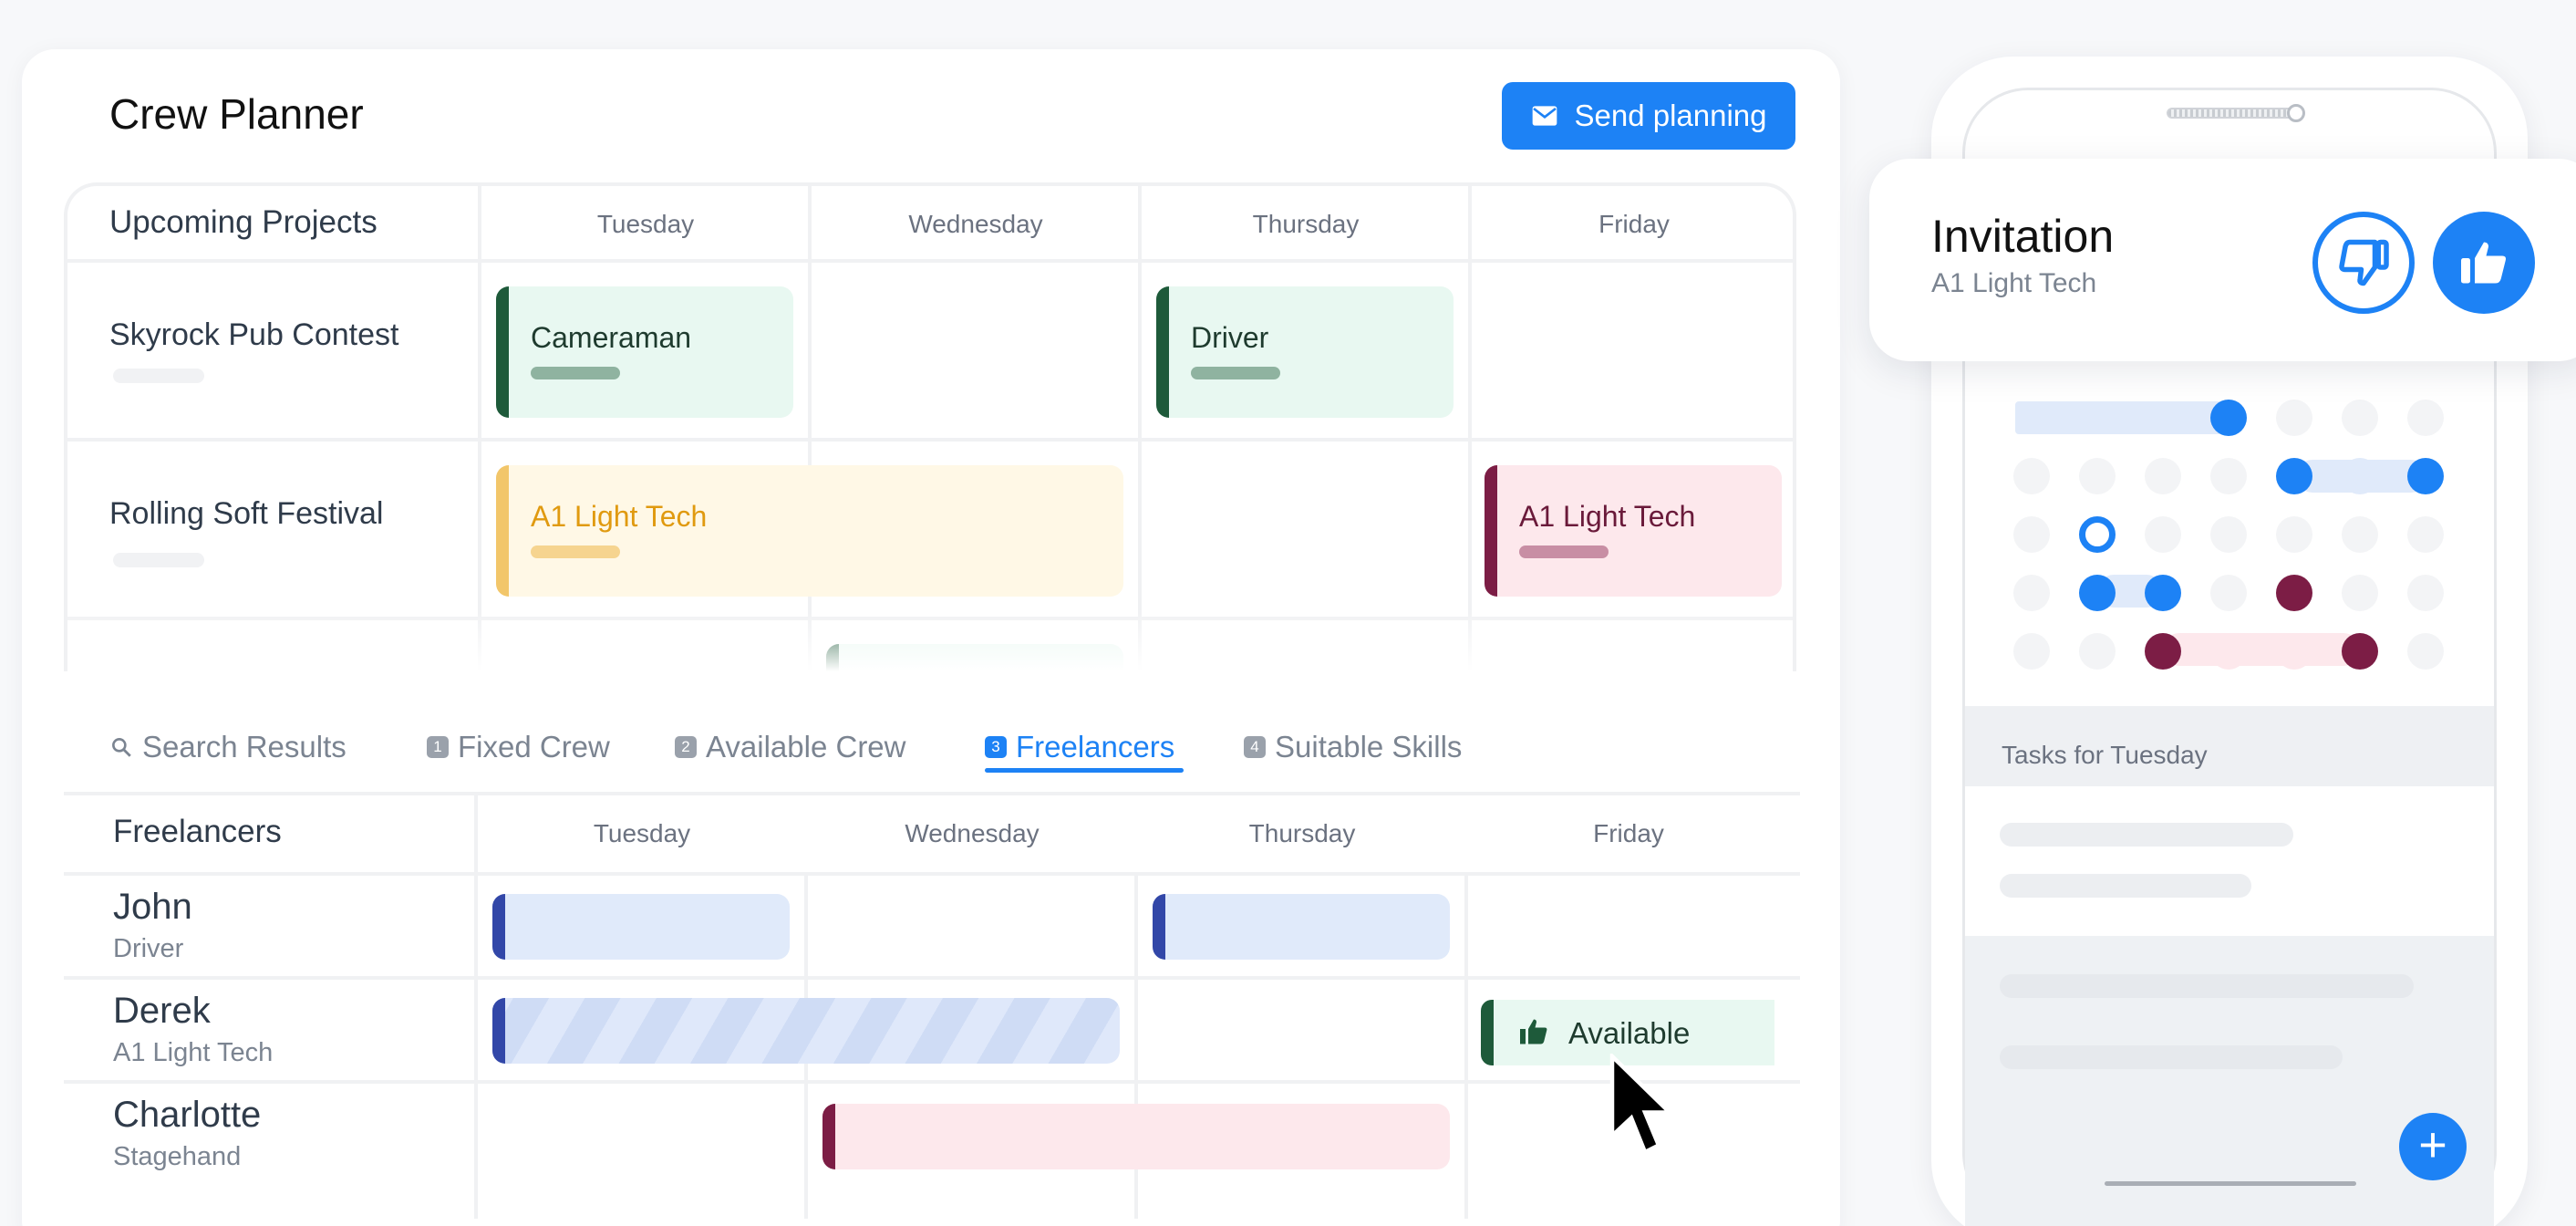 This screenshot has height=1226, width=2576. What do you see at coordinates (253, 335) in the screenshot?
I see `project-name-skyrock: Skyrock Pub Contest` at bounding box center [253, 335].